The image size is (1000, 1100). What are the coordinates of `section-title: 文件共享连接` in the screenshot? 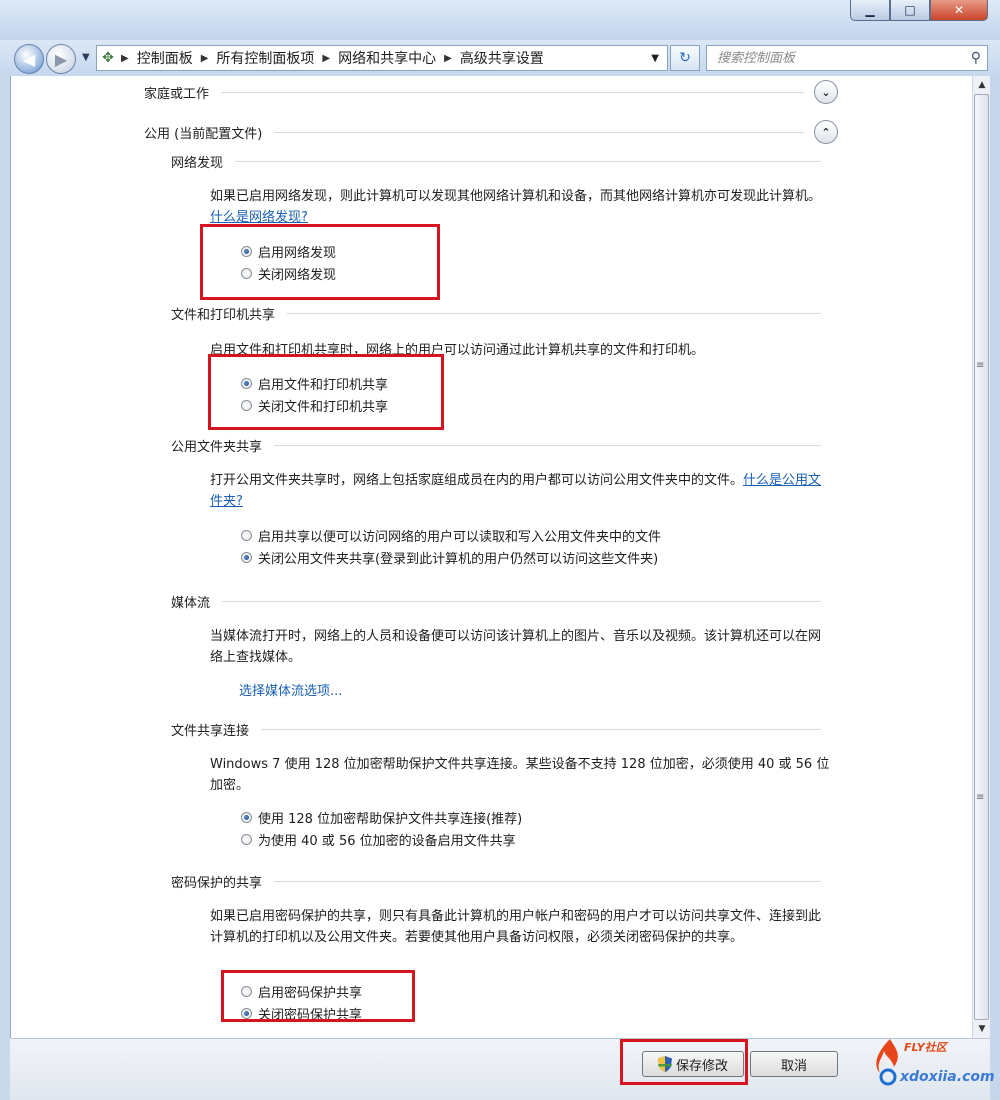 It's located at (210, 731).